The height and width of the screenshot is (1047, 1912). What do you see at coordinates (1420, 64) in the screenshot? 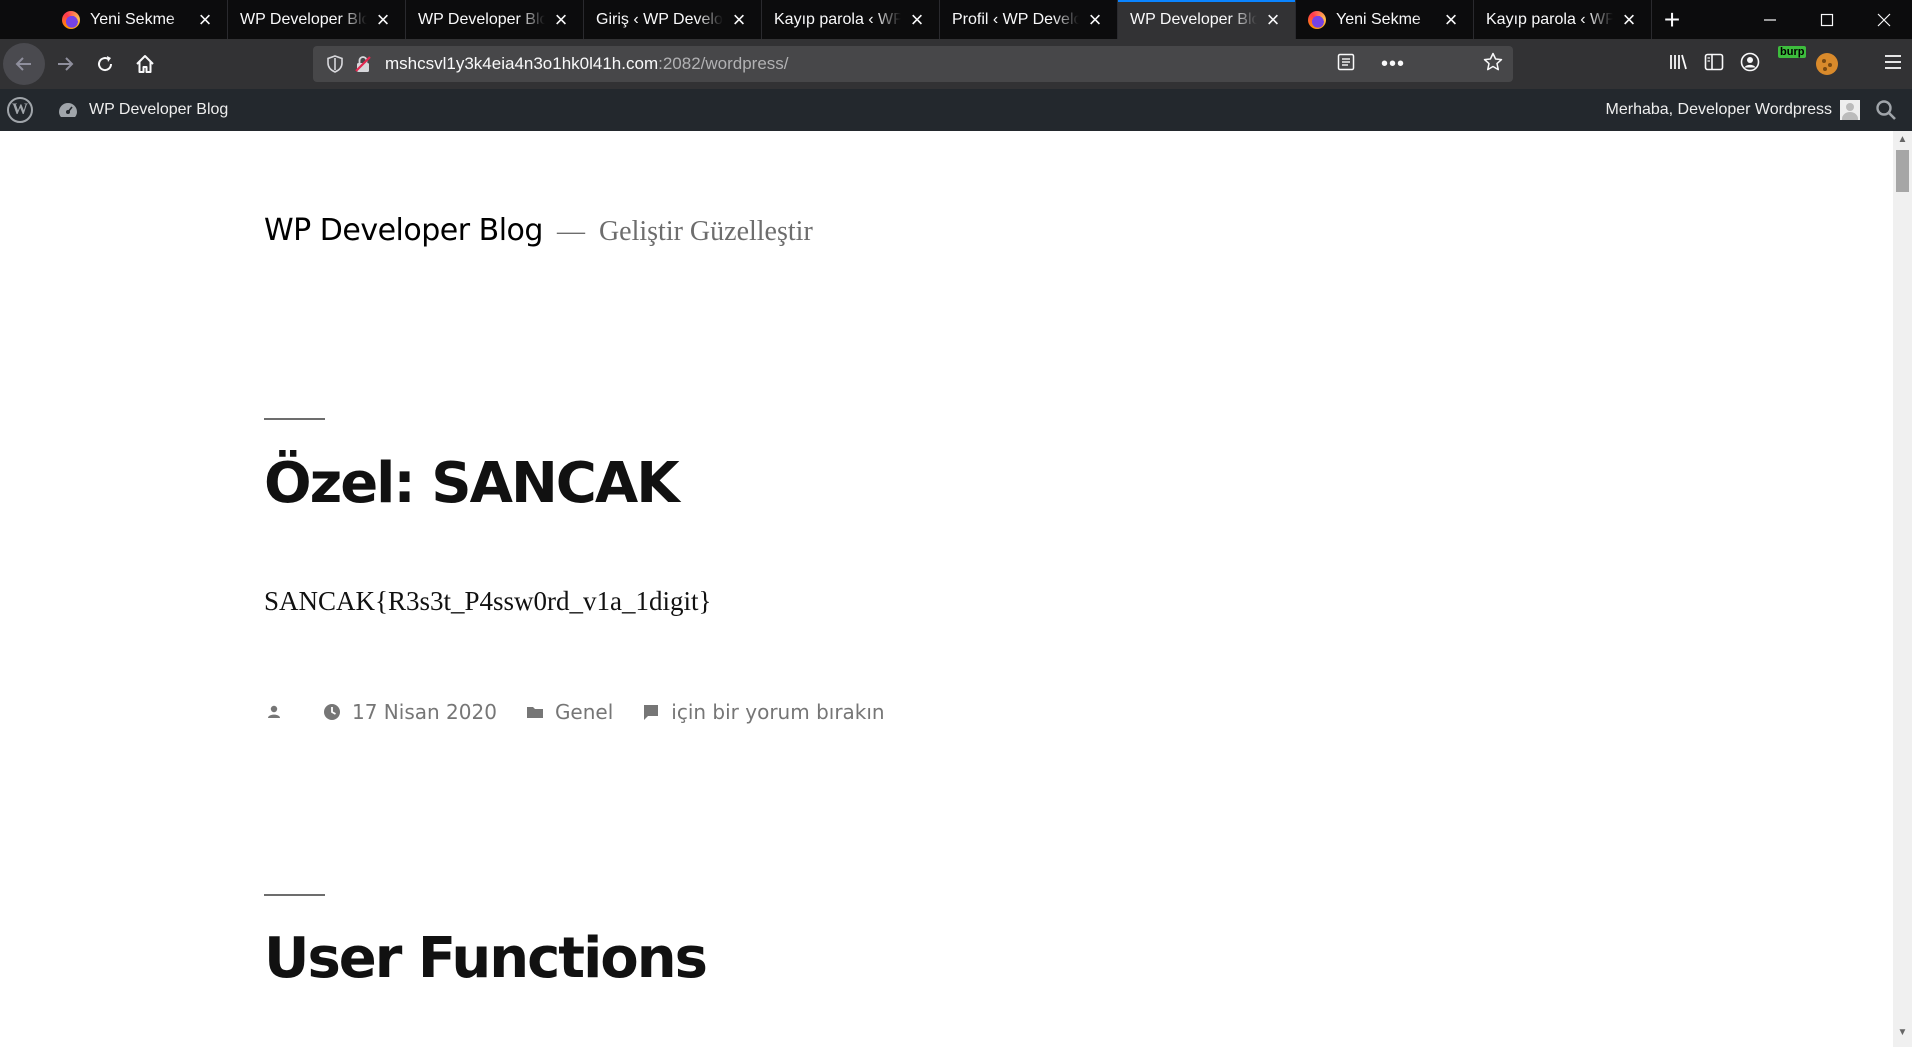
I see `url-bar-actions: •••` at bounding box center [1420, 64].